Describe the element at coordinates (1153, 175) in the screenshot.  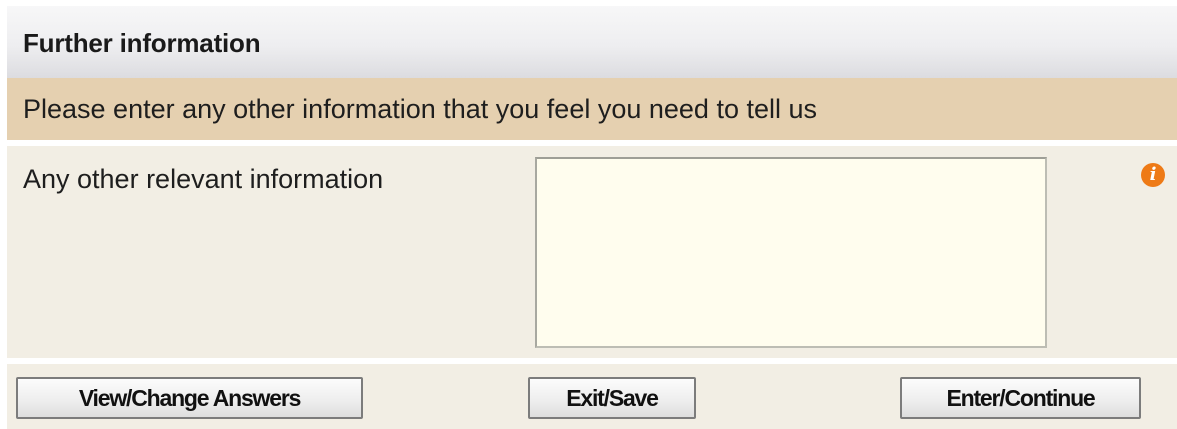
I see `info-icon: i` at that location.